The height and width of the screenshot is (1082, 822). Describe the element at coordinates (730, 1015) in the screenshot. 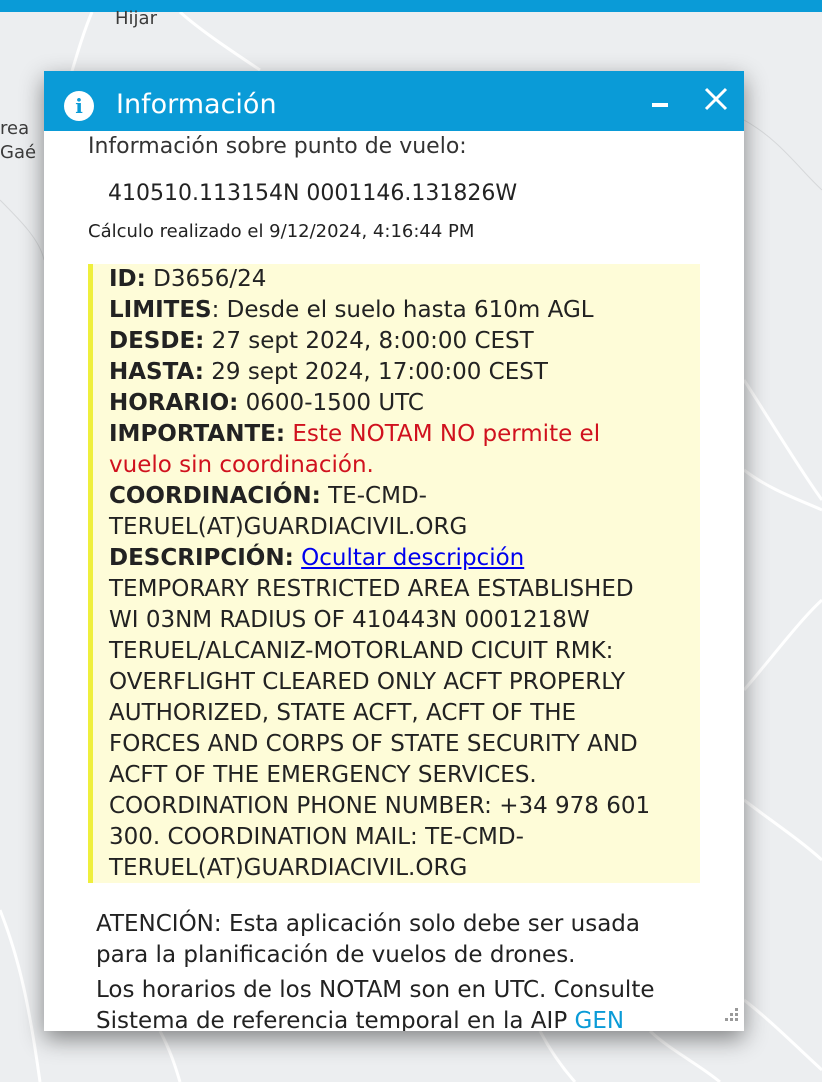

I see `resize-grip-icon` at that location.